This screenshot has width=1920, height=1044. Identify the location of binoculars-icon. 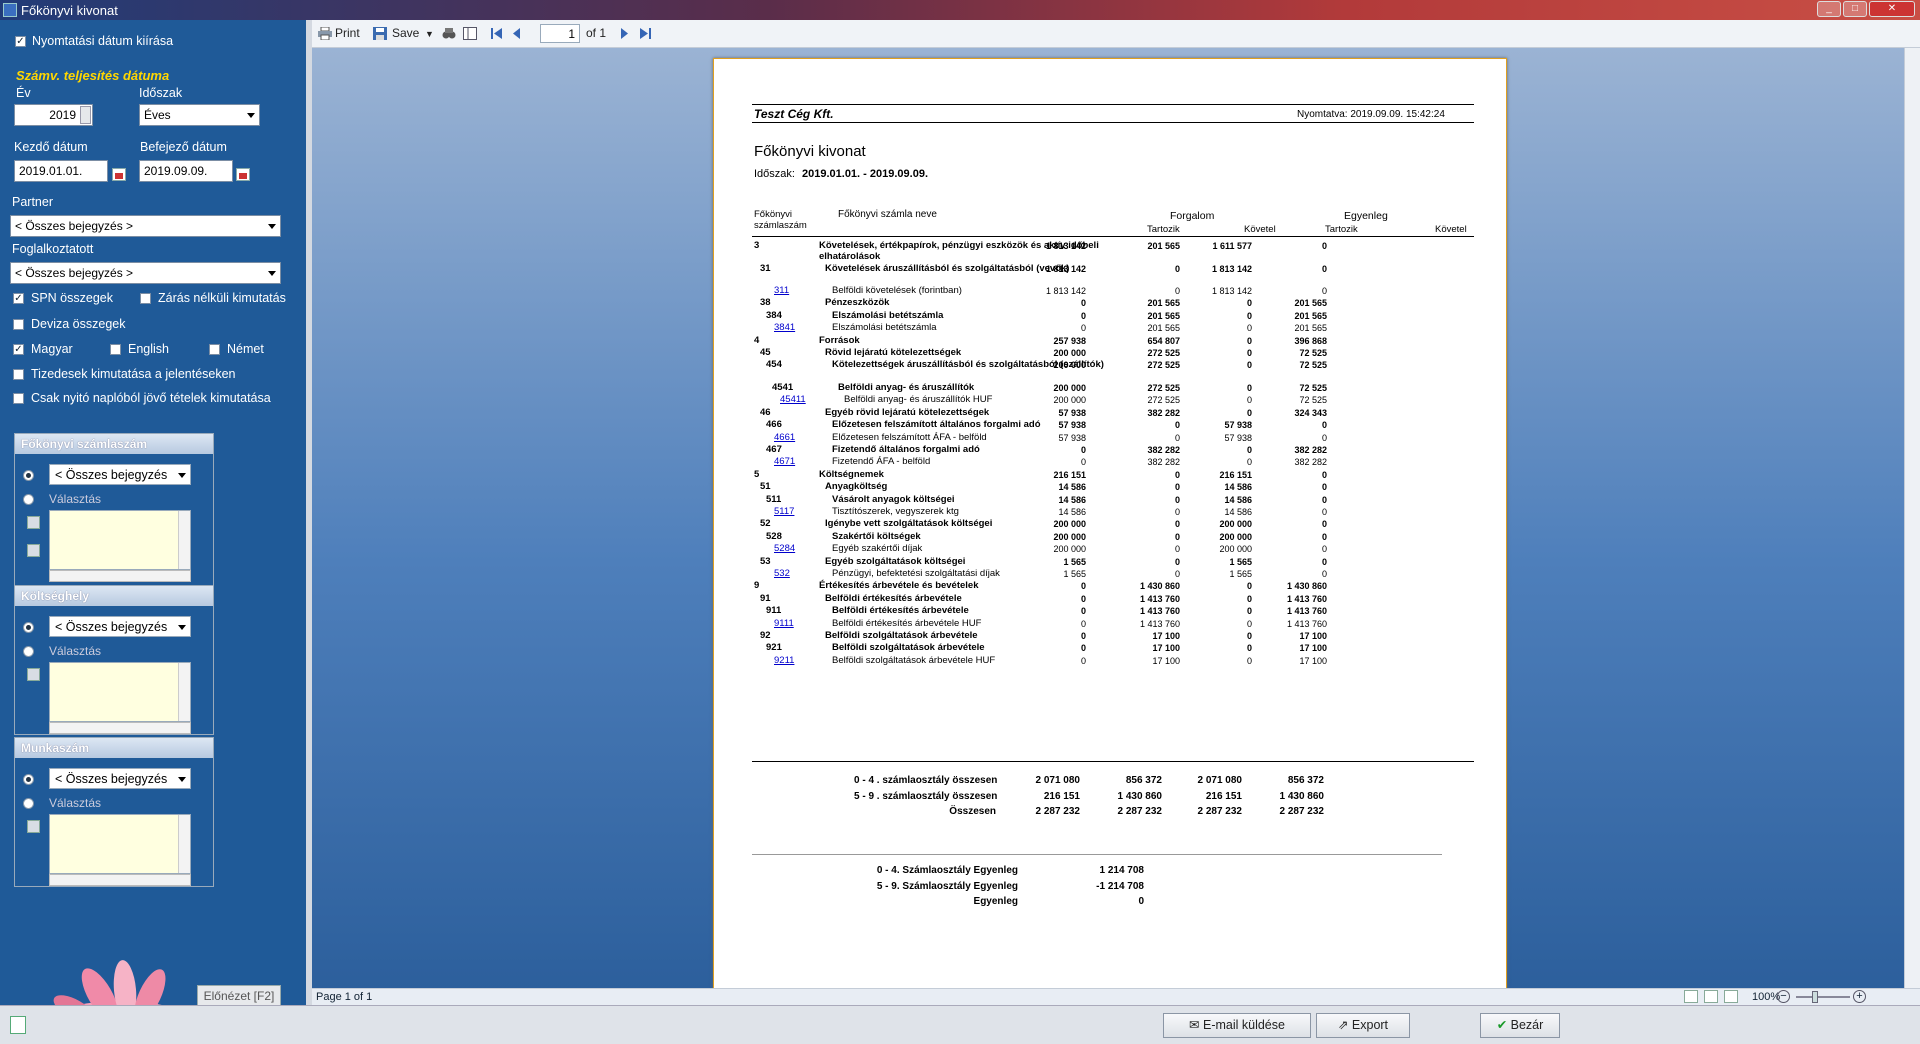
(449, 33).